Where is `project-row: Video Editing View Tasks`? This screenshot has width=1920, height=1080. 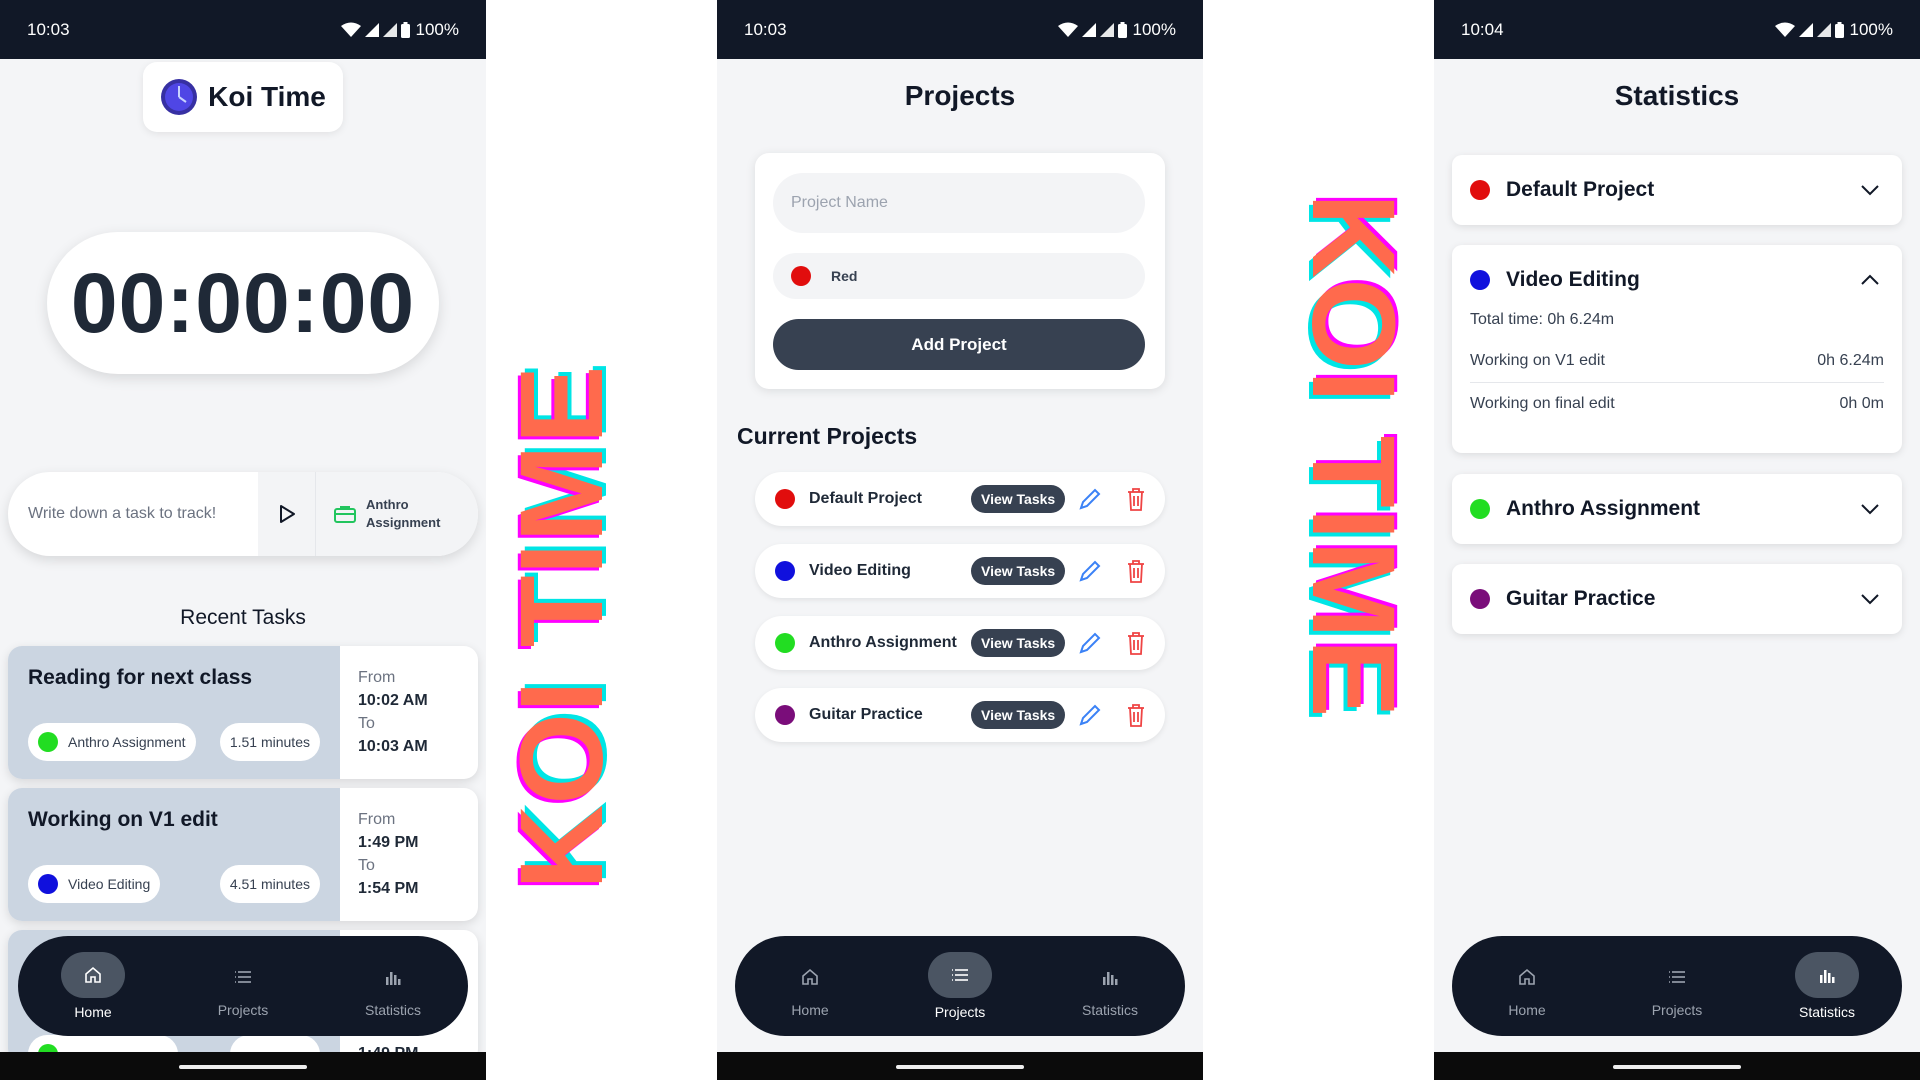
project-row: Video Editing View Tasks is located at coordinates (960, 571).